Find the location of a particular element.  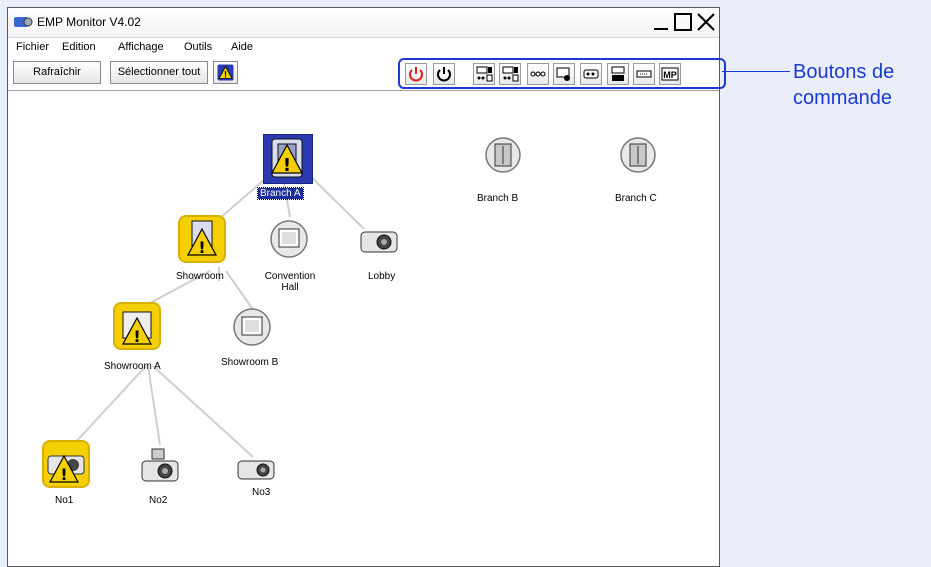

warning-icon: ! is located at coordinates (225, 72).